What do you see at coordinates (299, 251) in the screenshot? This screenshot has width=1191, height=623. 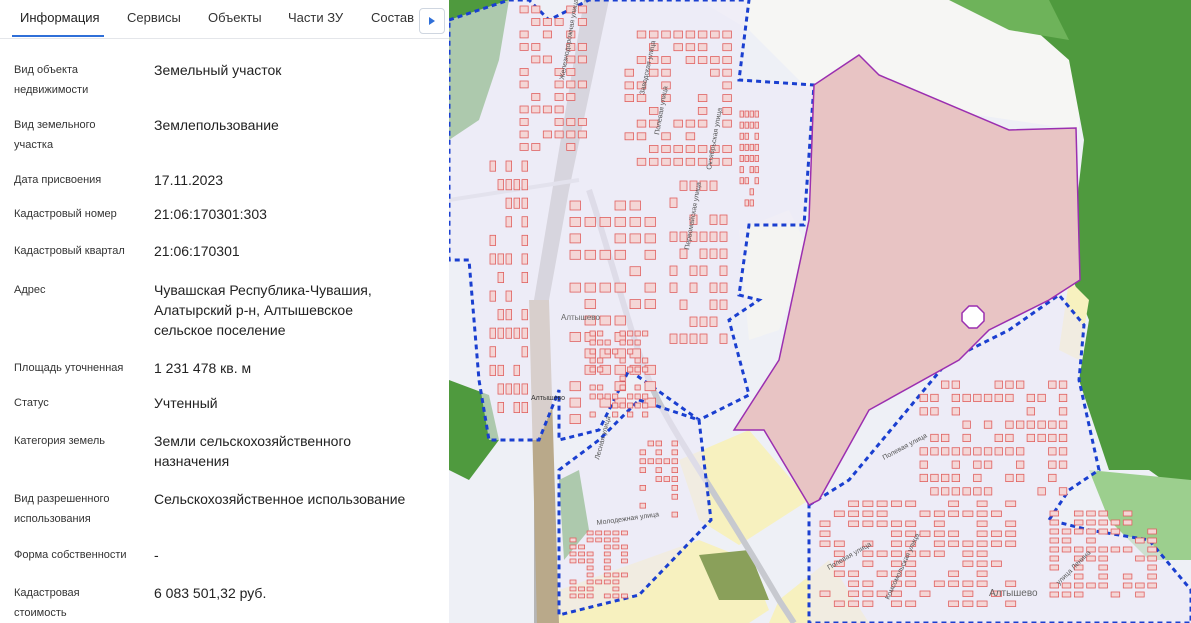 I see `field-value: 21:06:170301` at bounding box center [299, 251].